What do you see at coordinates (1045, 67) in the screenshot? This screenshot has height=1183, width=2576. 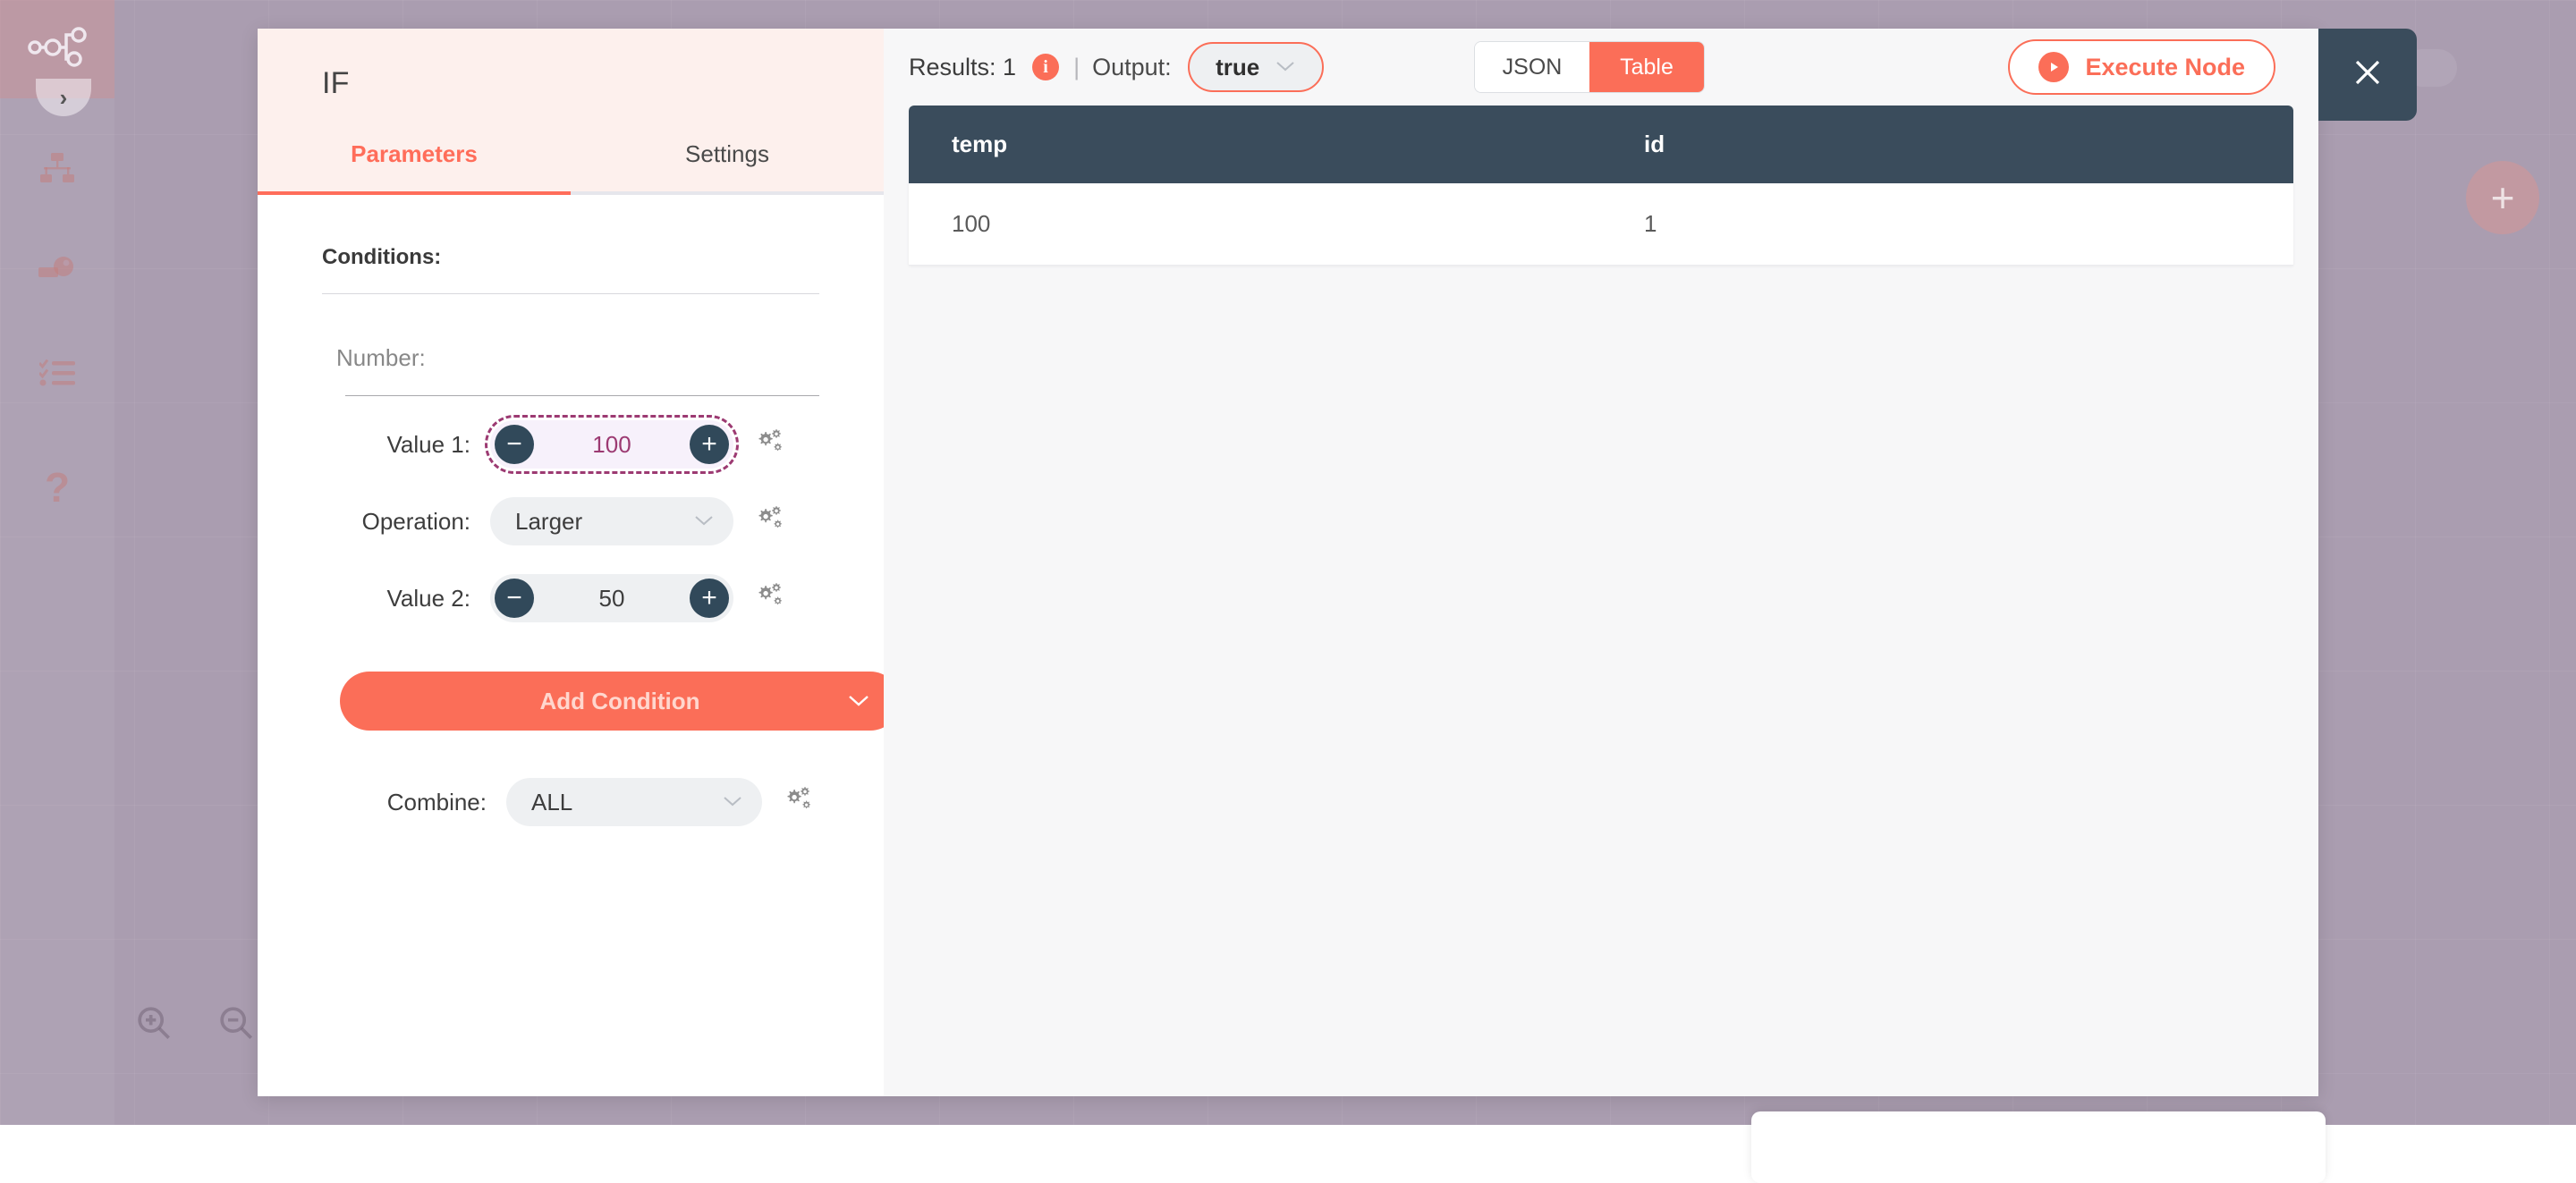 I see `info-icon: i` at bounding box center [1045, 67].